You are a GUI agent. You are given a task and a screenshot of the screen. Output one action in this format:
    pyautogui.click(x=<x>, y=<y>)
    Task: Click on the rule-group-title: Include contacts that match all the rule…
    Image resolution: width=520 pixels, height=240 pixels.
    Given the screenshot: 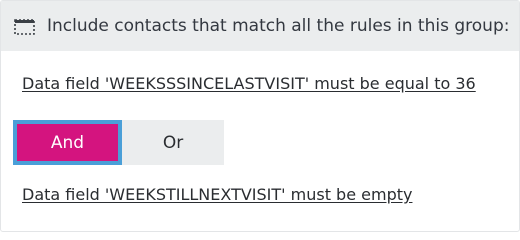 What is the action you would take?
    pyautogui.click(x=278, y=26)
    